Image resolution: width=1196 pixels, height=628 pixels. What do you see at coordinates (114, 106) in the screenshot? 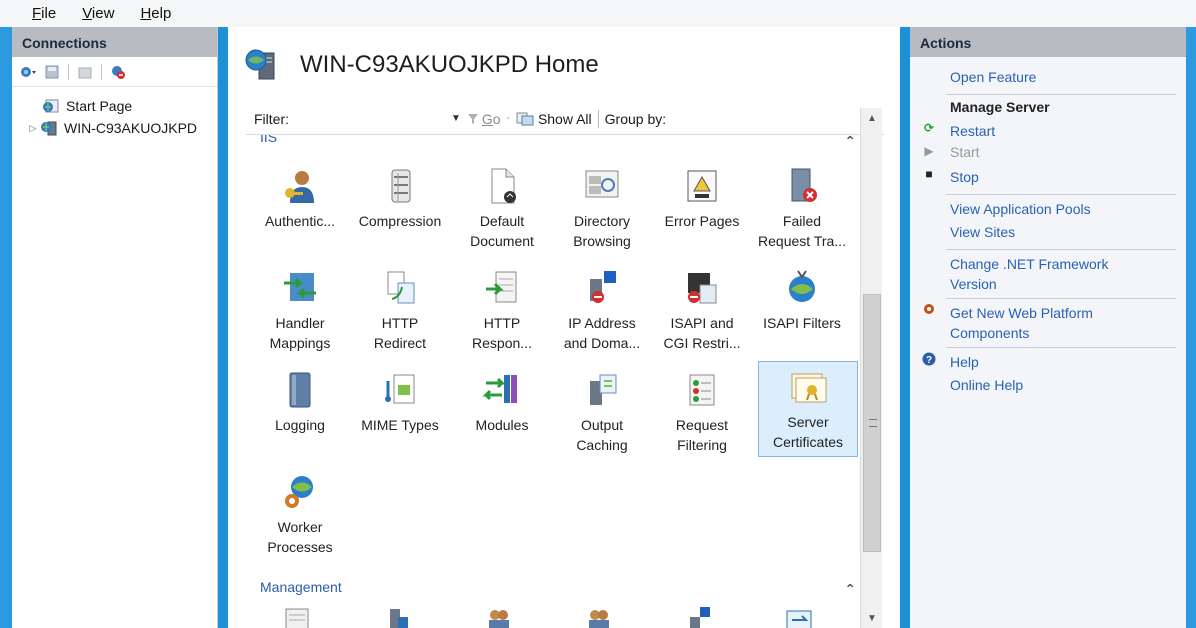
I see `tree-item-start-page: Start Page` at bounding box center [114, 106].